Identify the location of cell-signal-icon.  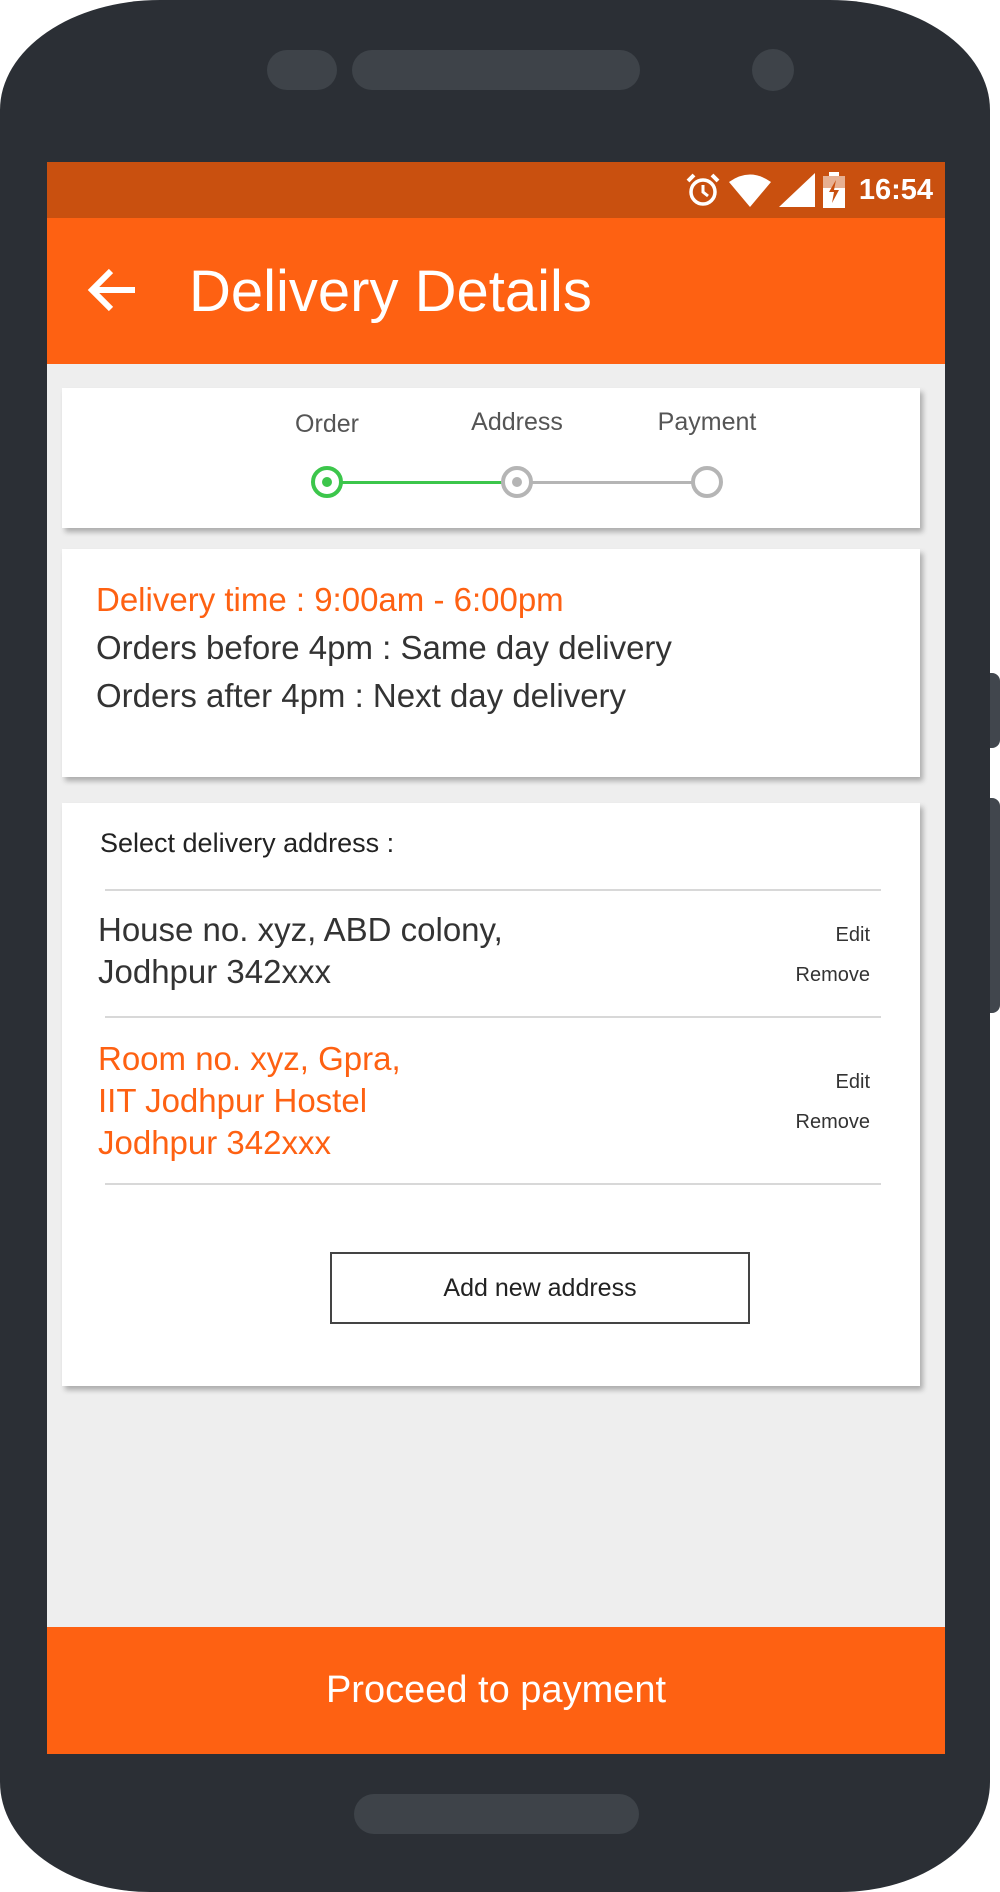
(796, 190).